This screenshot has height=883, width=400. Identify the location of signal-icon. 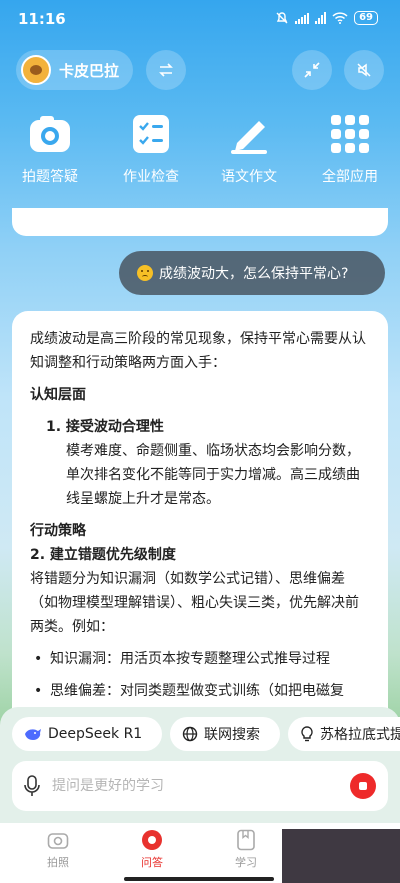
(302, 18).